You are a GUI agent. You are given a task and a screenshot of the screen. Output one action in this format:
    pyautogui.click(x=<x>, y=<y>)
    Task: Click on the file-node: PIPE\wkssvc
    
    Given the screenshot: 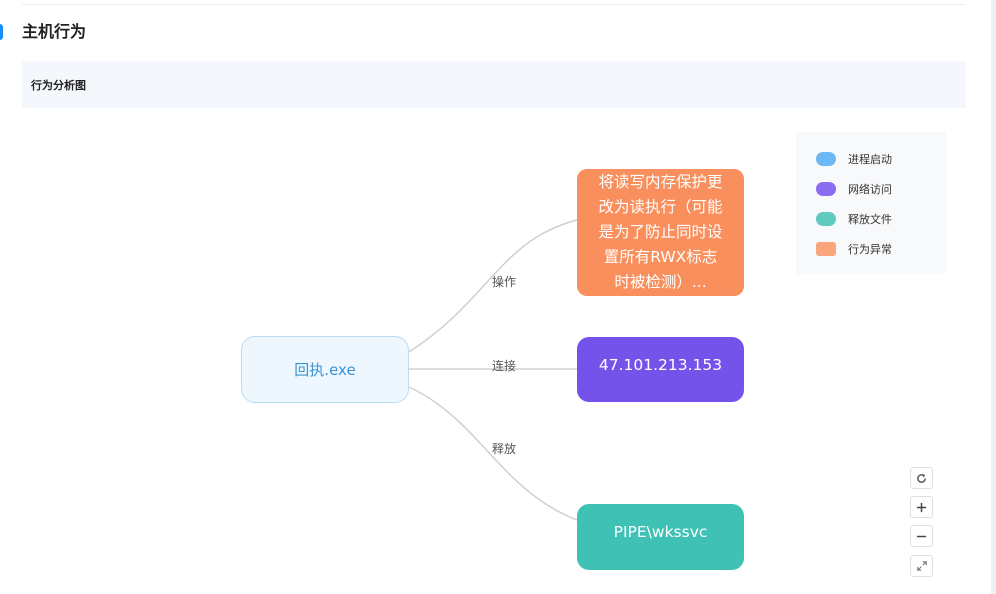 What is the action you would take?
    pyautogui.click(x=660, y=537)
    